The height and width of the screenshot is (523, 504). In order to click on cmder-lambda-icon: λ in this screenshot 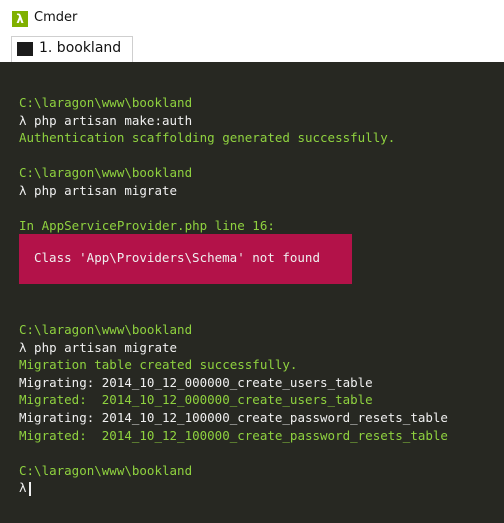, I will do `click(20, 19)`.